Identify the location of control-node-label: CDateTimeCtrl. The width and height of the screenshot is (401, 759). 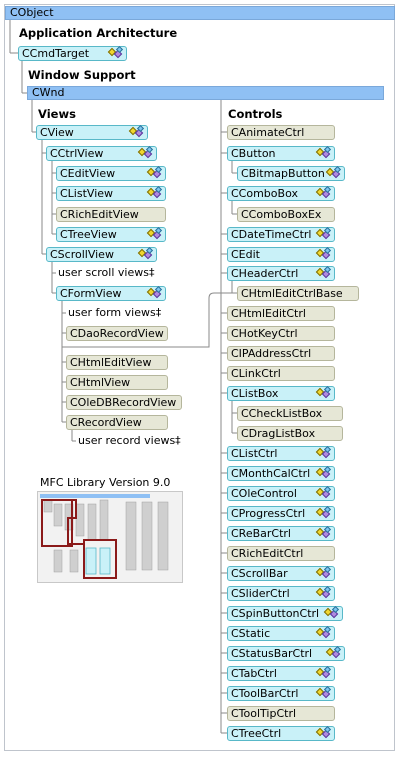
(271, 234).